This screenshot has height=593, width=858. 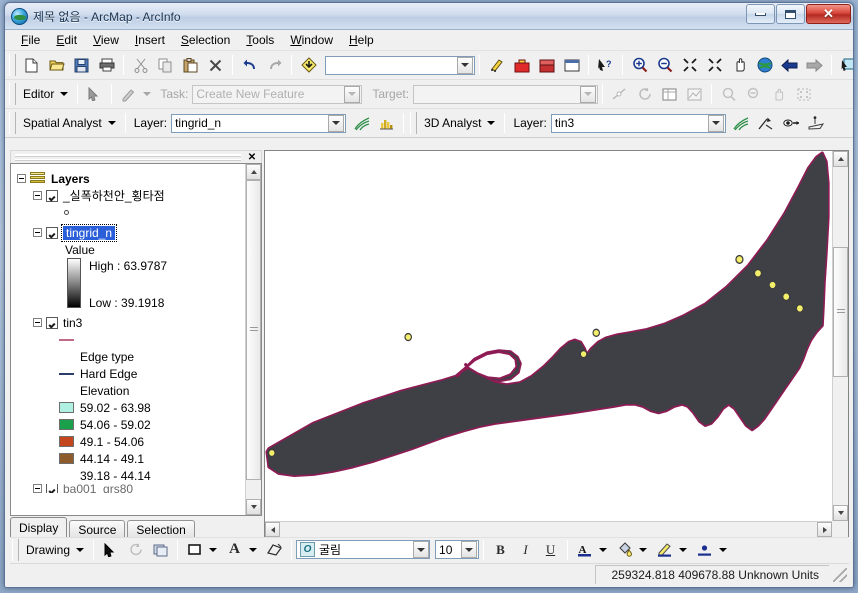 I want to click on tab-source: Source, so click(x=97, y=529).